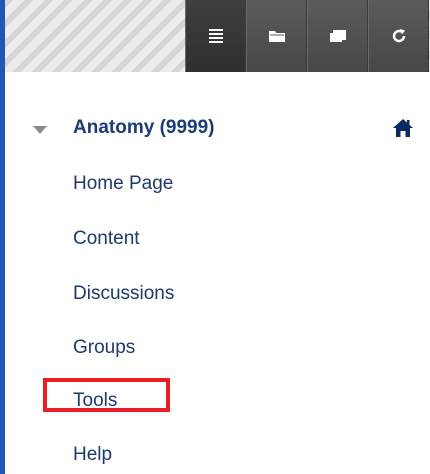  What do you see at coordinates (104, 348) in the screenshot?
I see `nav-item-groups: Groups` at bounding box center [104, 348].